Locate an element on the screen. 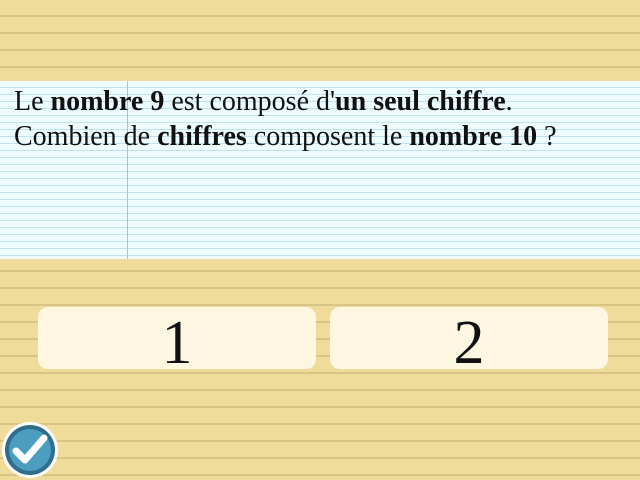 This screenshot has height=480, width=640. question-segment: est composé d' is located at coordinates (250, 101).